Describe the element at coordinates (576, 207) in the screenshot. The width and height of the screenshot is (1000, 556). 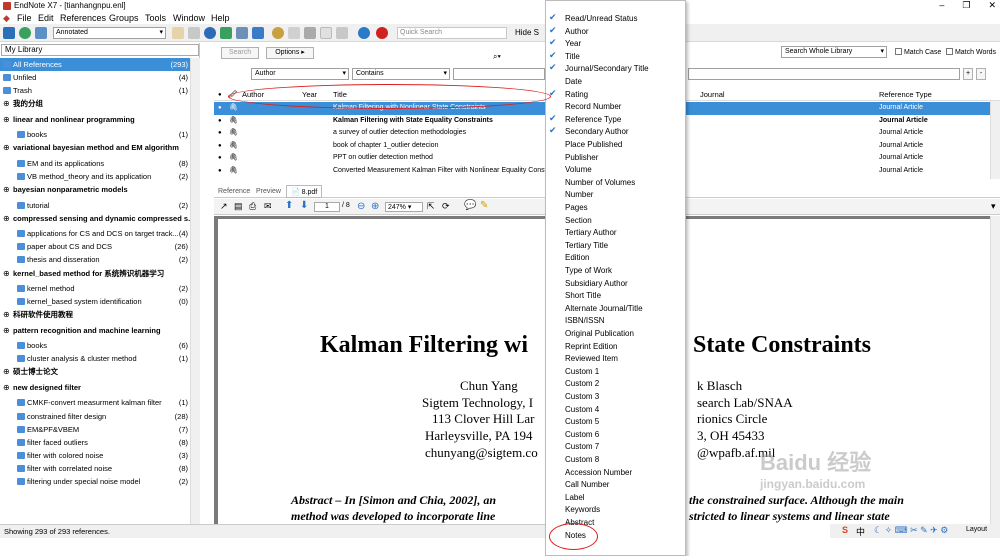
I see `column-option-pages: Pages` at that location.